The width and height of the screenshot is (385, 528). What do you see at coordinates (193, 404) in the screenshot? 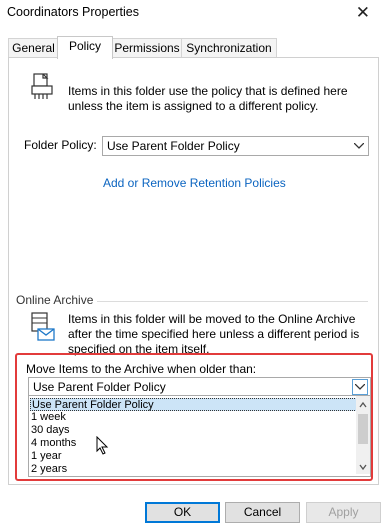
I see `dropdown-option: Use Parent Folder Policy` at bounding box center [193, 404].